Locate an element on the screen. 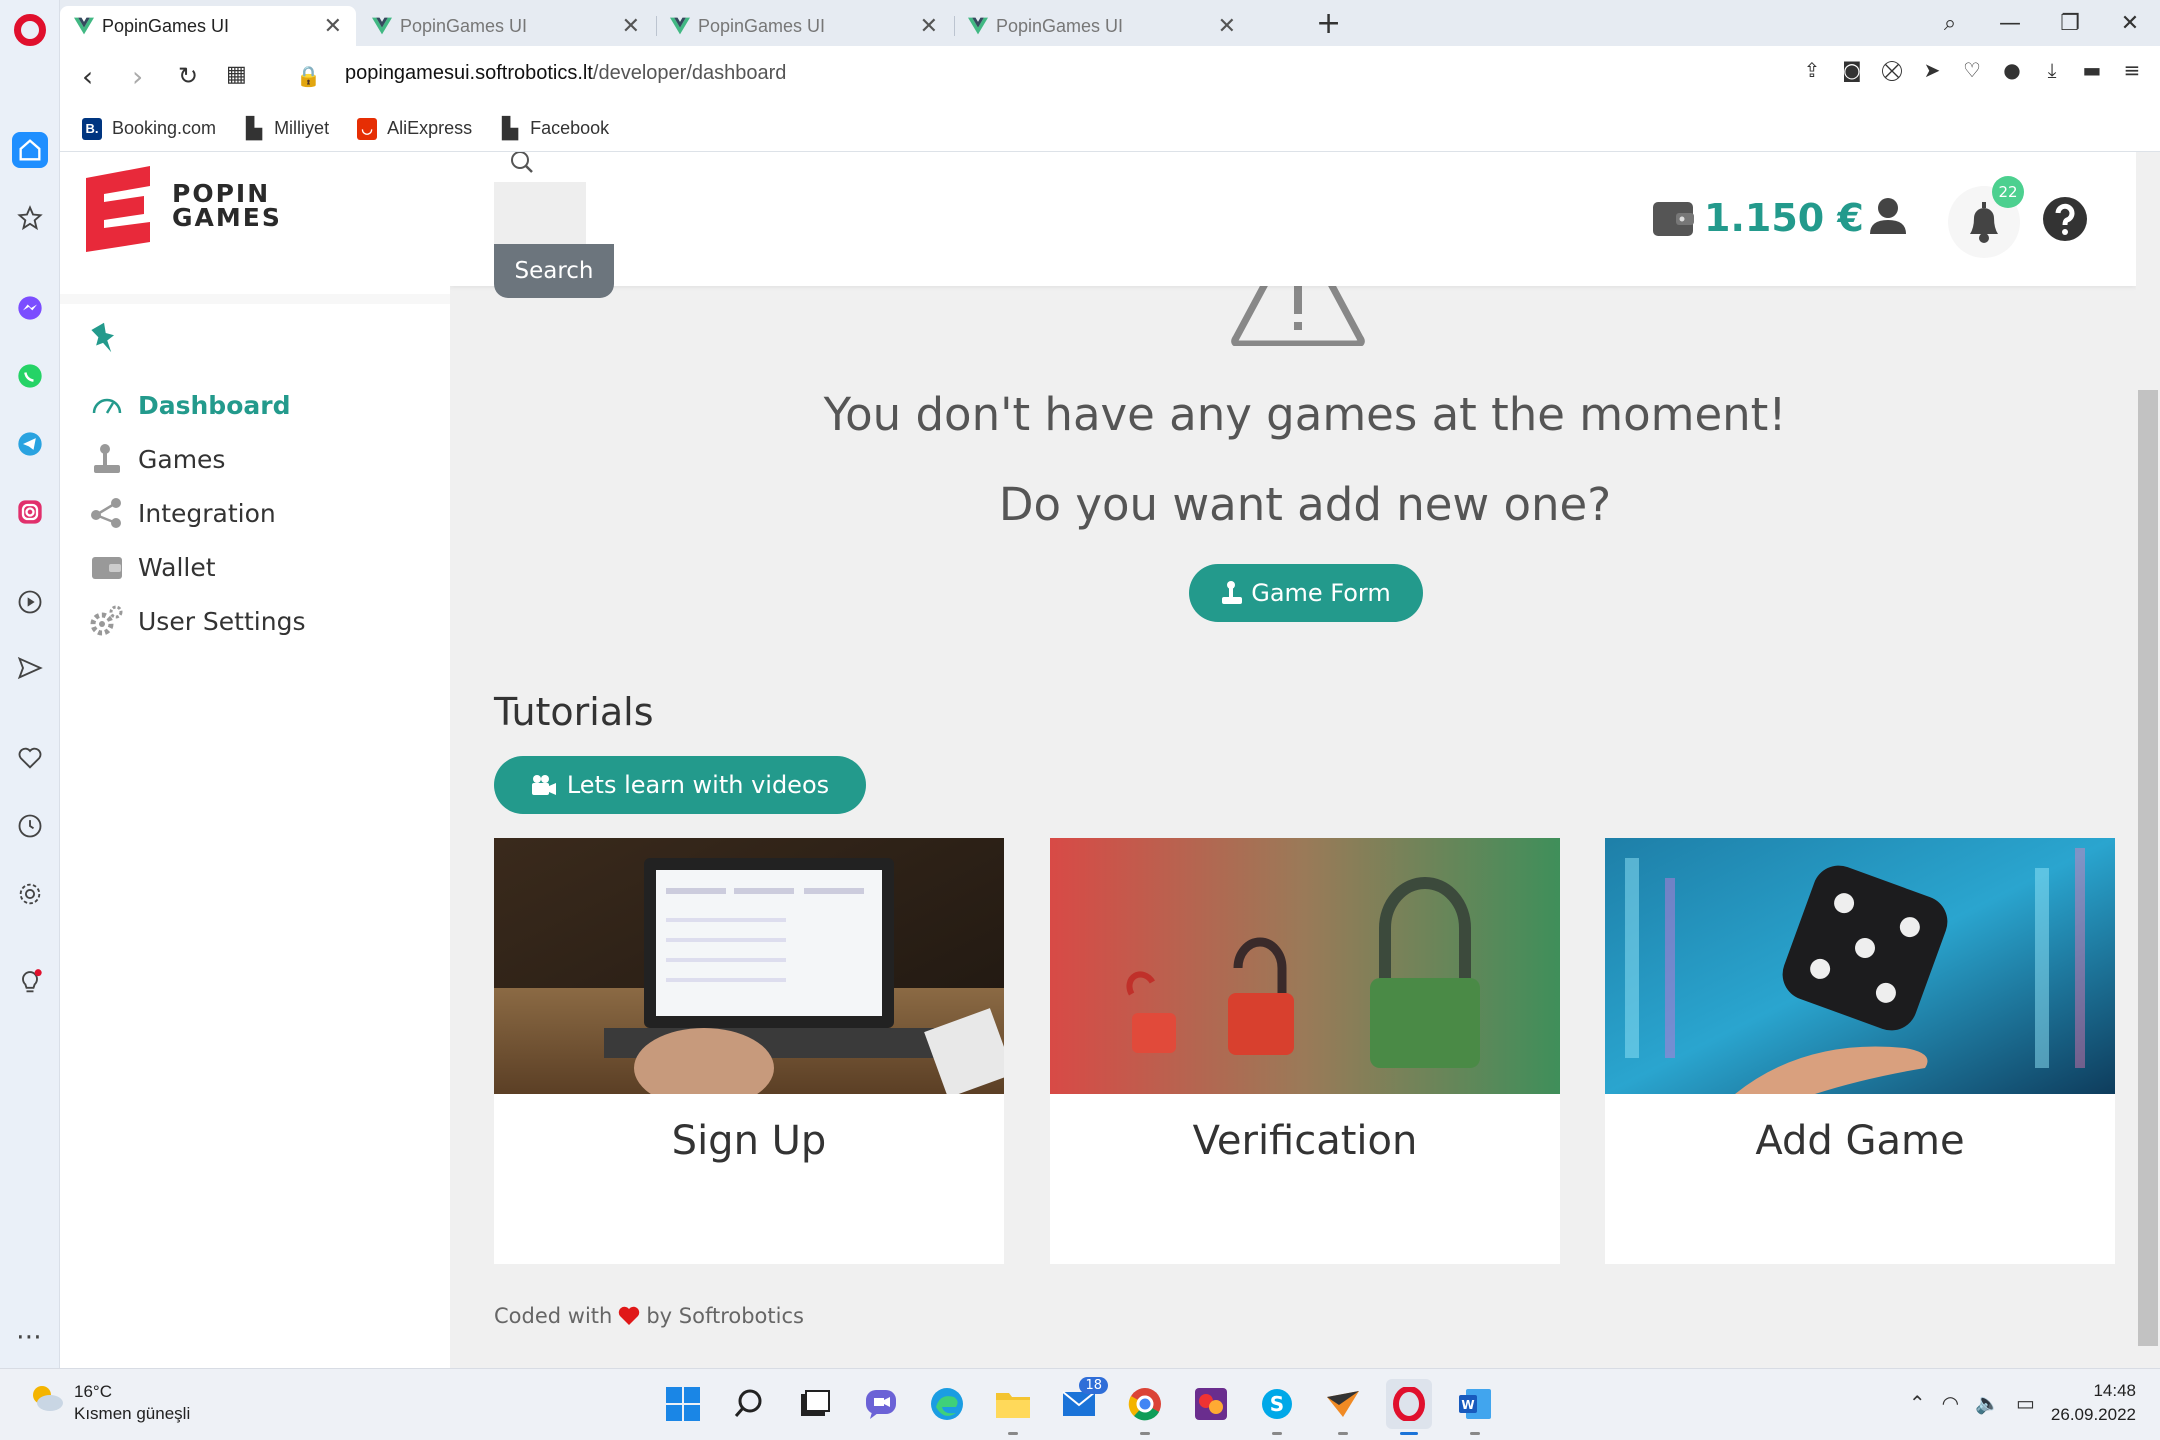 The height and width of the screenshot is (1440, 2160). battery-icon: ▭ is located at coordinates (2025, 1403).